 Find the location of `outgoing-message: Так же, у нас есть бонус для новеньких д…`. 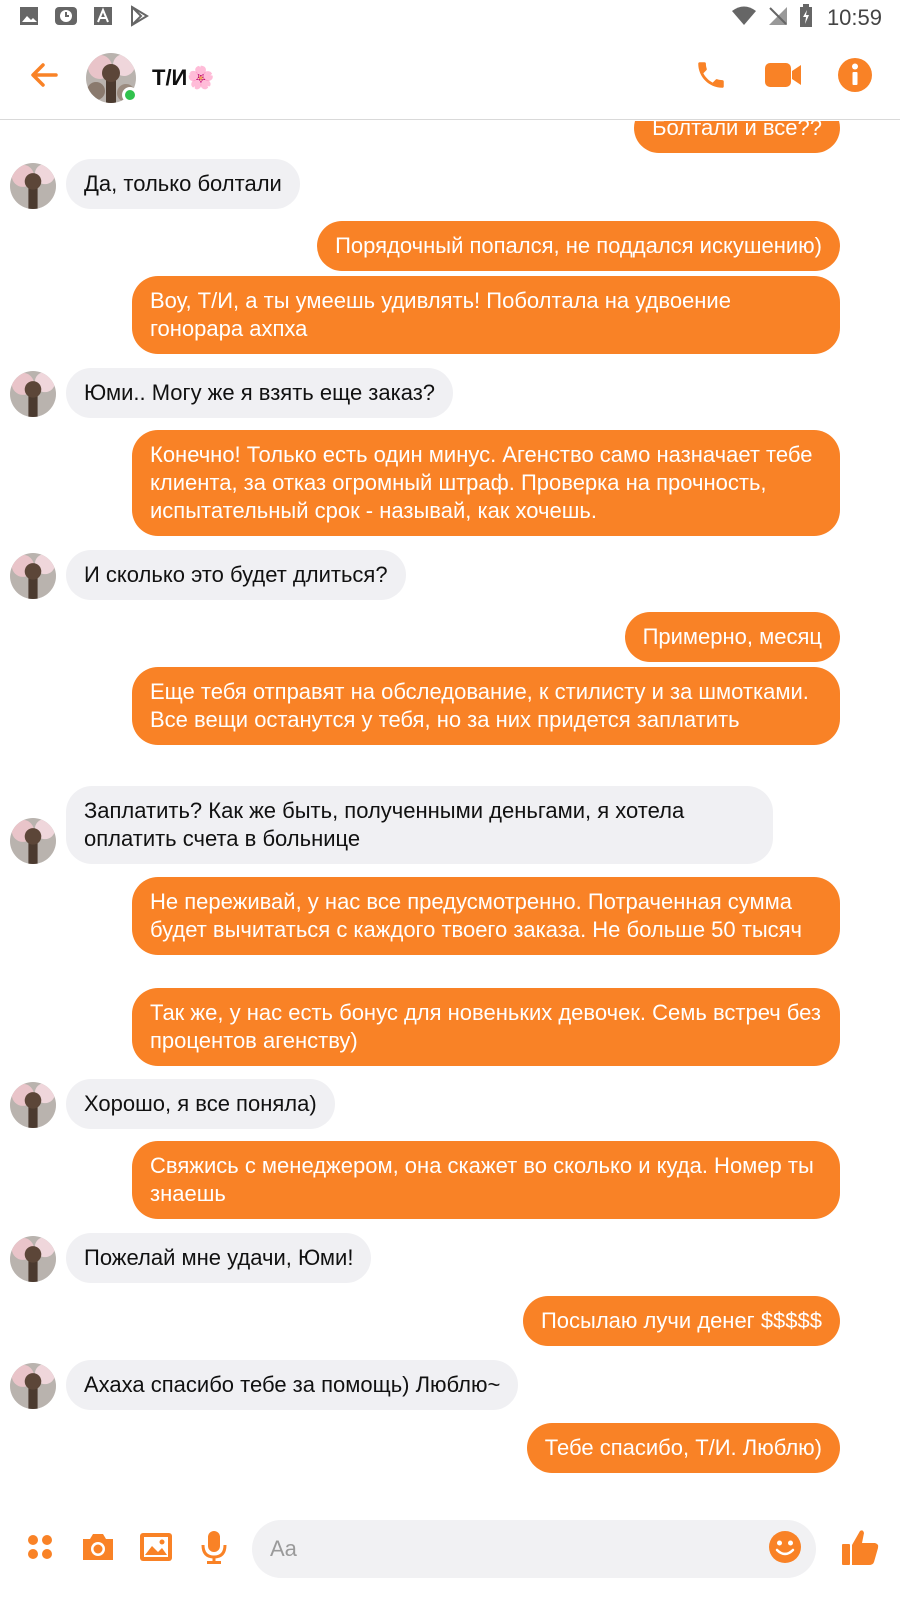

outgoing-message: Так же, у нас есть бонус для новеньких д… is located at coordinates (486, 1027).